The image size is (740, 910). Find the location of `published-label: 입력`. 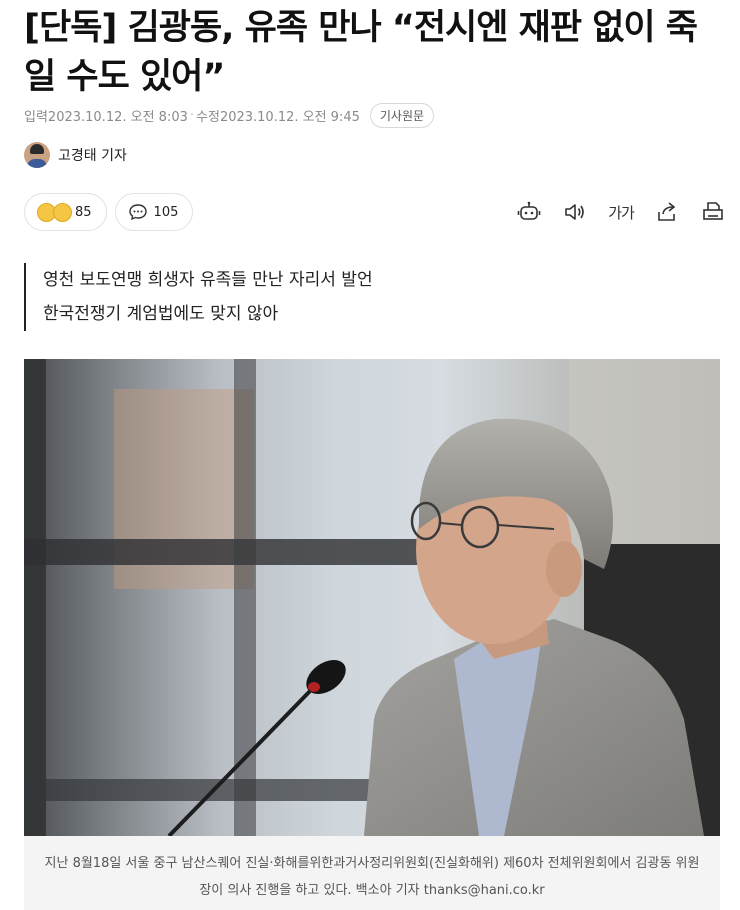

published-label: 입력 is located at coordinates (36, 117).